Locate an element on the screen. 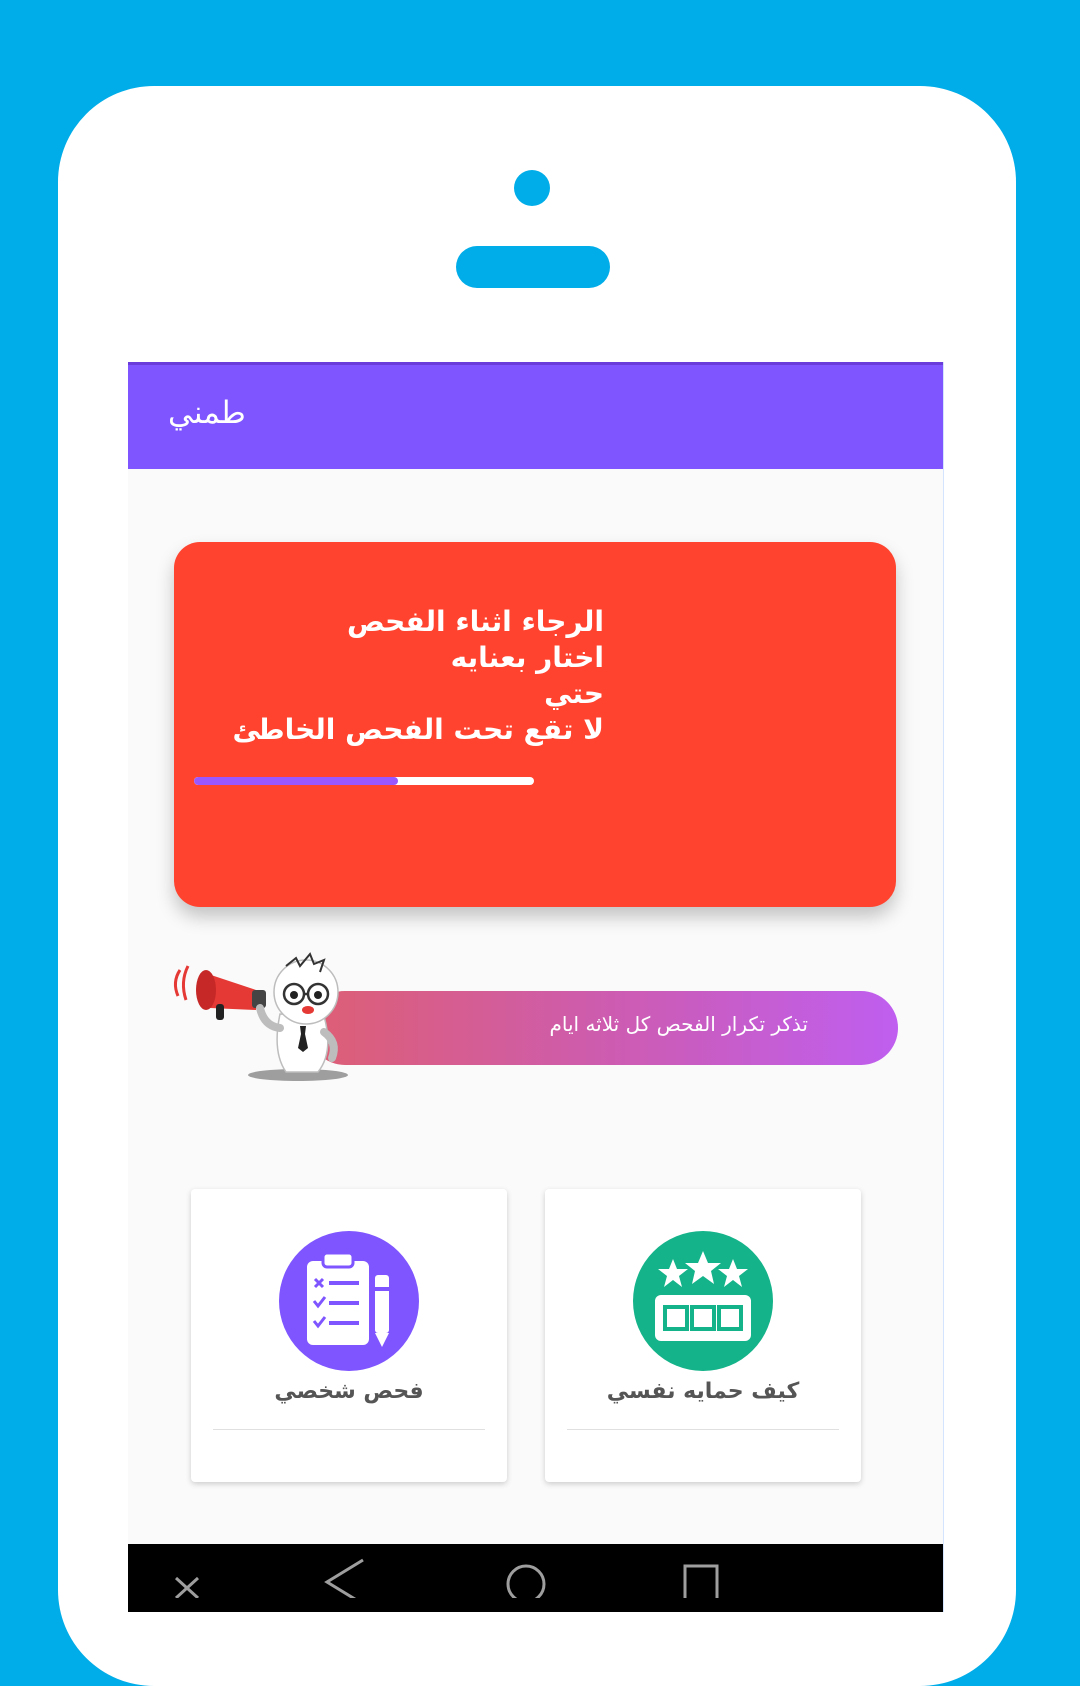 Image resolution: width=1080 pixels, height=1686 pixels. camera-icon is located at coordinates (532, 188).